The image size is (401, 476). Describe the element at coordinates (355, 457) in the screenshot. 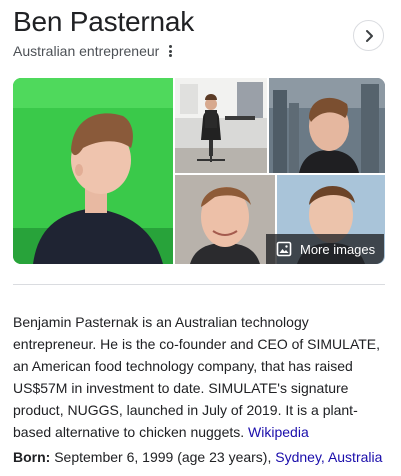

I see `born-country-link: Australia` at that location.